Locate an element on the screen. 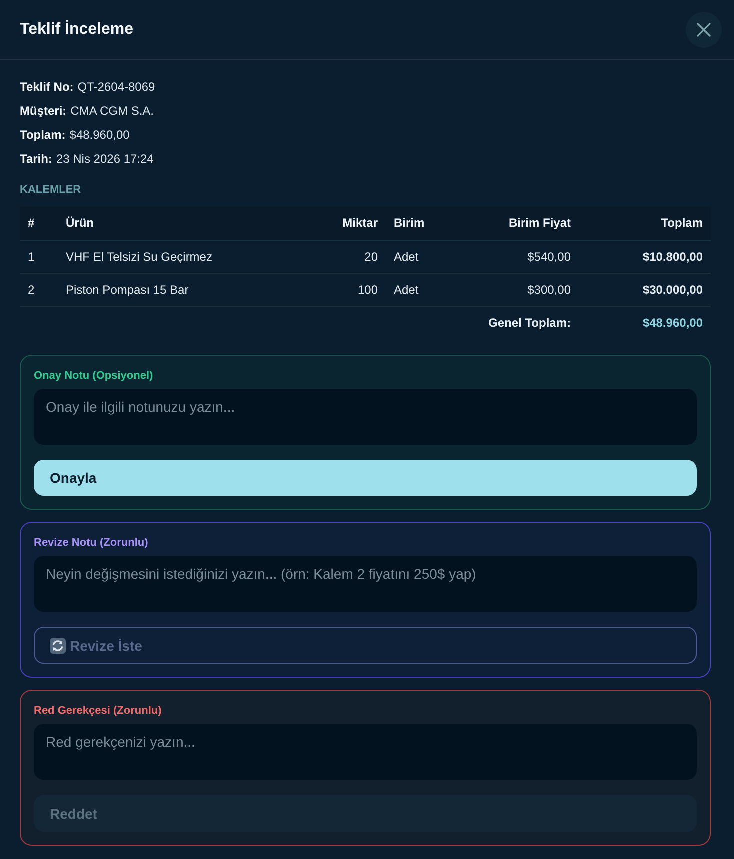  approve-button: Onayla is located at coordinates (365, 478).